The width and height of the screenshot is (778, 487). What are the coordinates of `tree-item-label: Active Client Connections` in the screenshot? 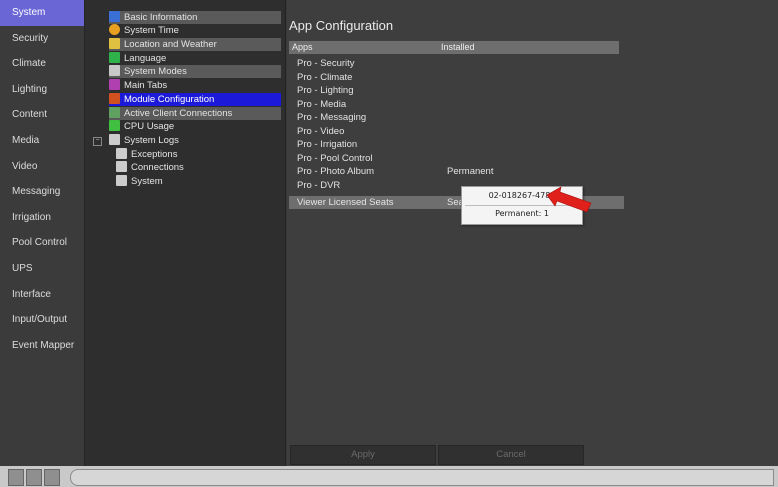 It's located at (178, 113).